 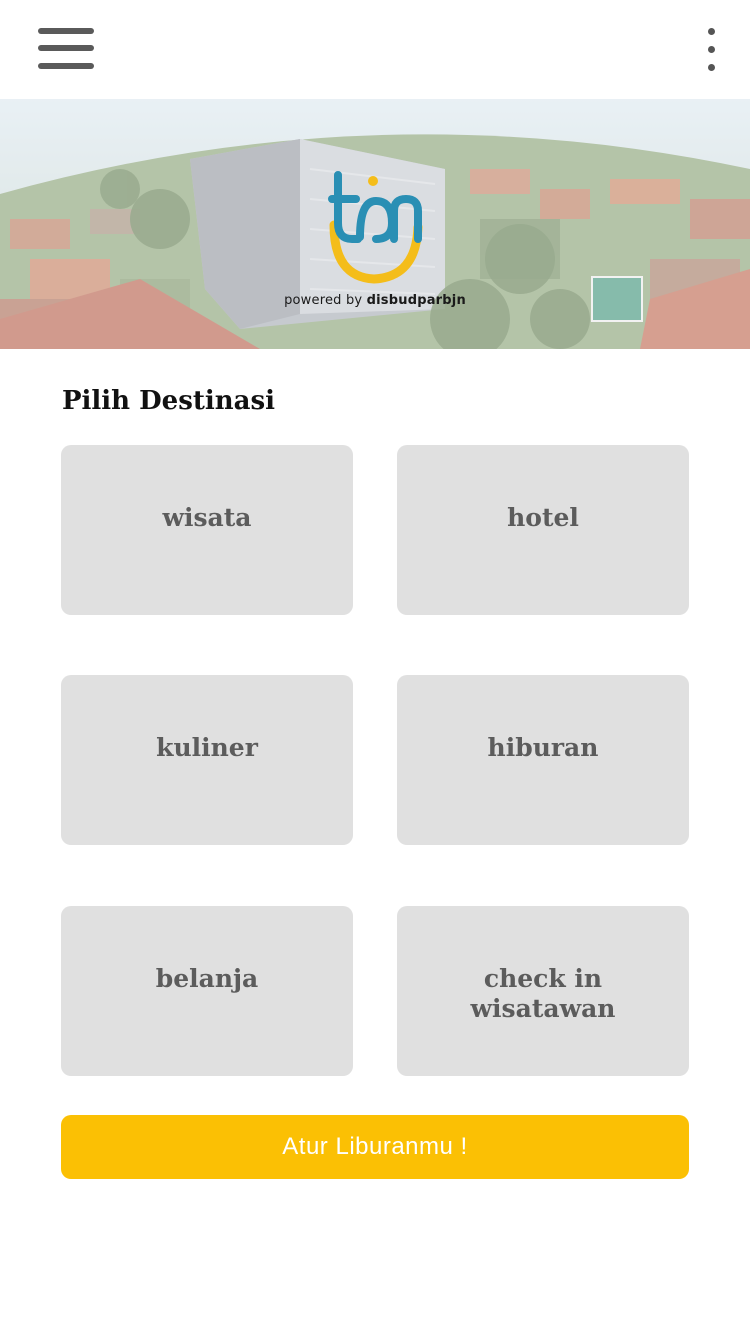 I want to click on category-label: hiburan, so click(x=543, y=747).